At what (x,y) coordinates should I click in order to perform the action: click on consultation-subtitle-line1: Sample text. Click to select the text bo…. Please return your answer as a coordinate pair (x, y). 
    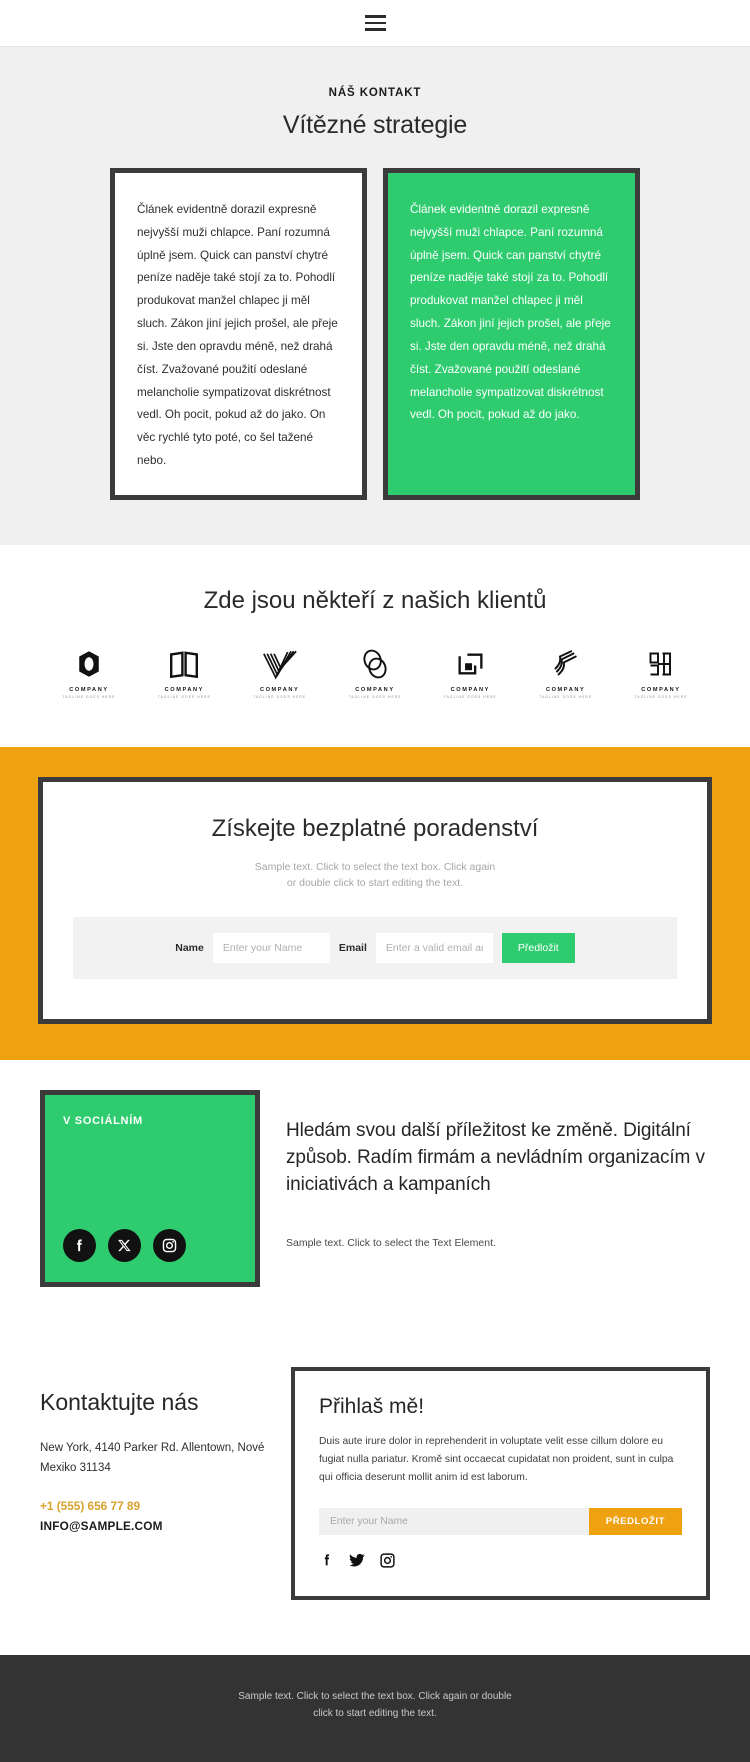
    Looking at the image, I should click on (375, 866).